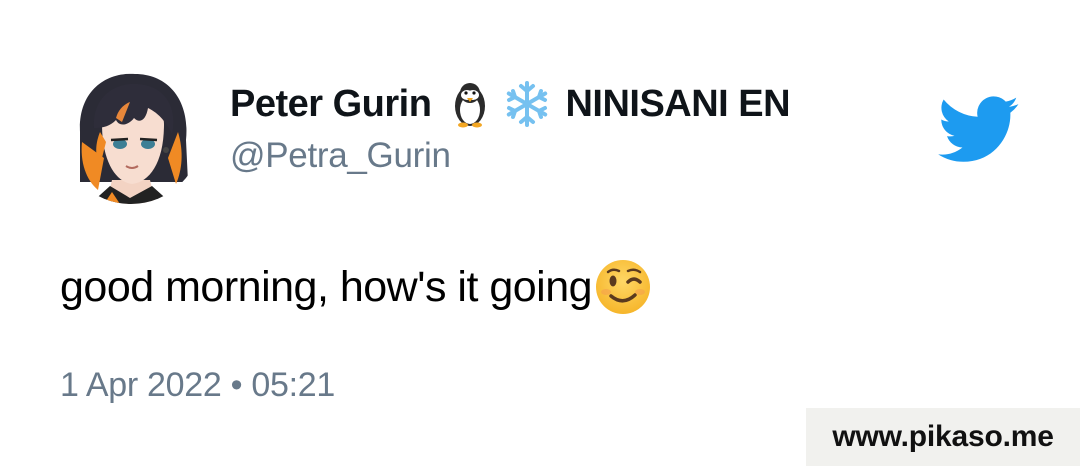 This screenshot has width=1080, height=466. I want to click on avatar, so click(131, 133).